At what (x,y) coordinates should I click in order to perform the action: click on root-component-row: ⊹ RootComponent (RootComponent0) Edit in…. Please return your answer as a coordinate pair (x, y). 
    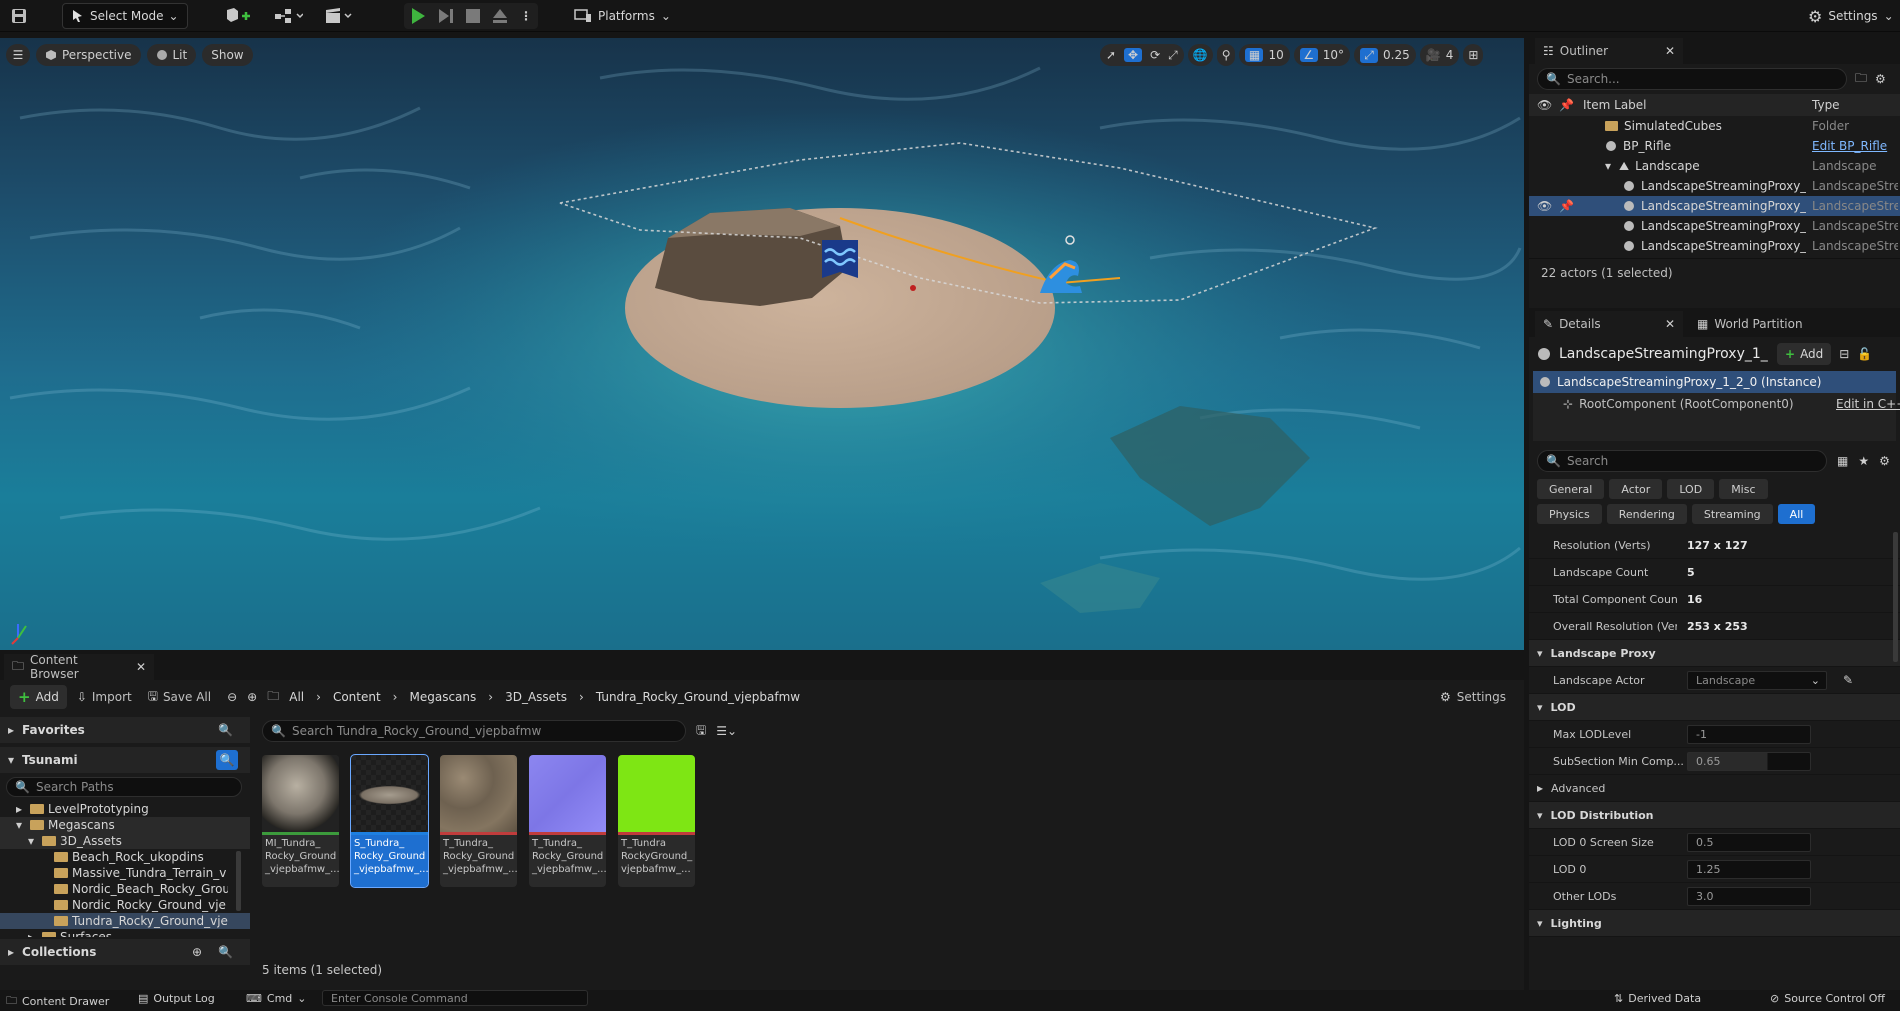
    Looking at the image, I should click on (1716, 404).